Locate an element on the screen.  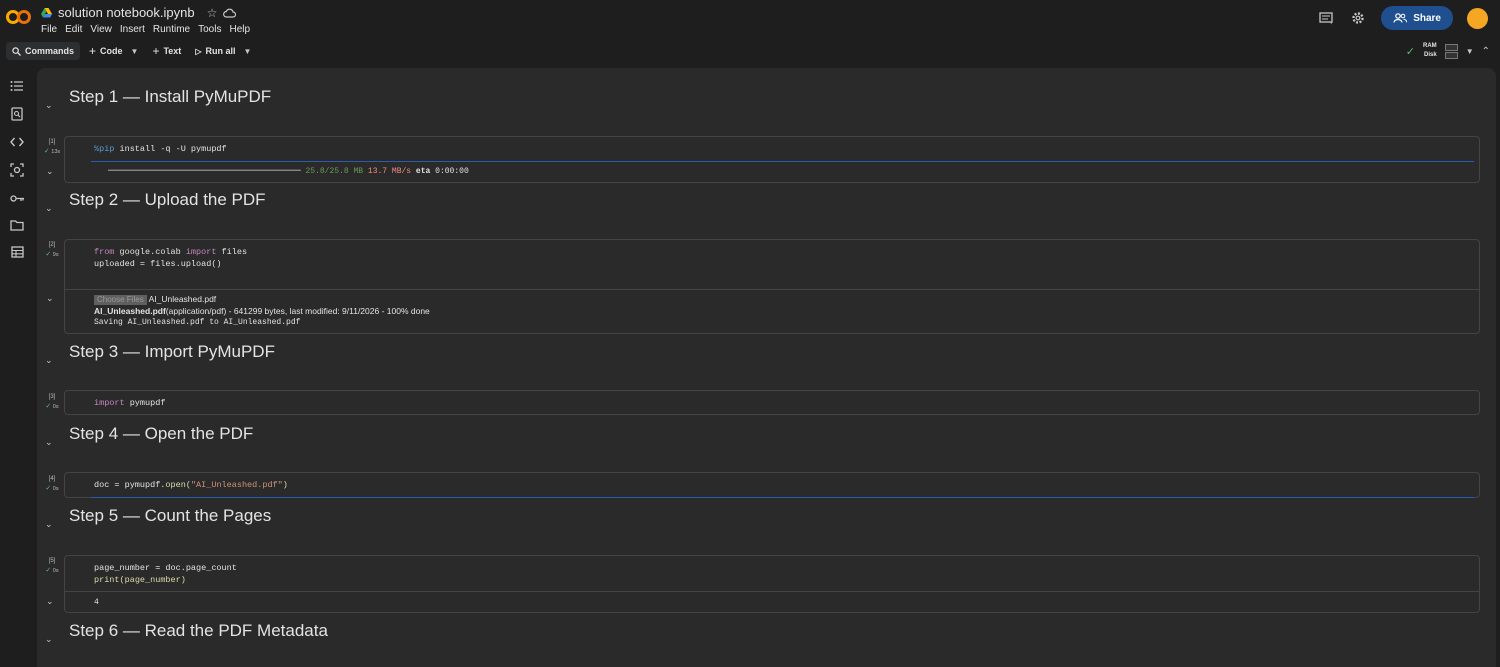
find-icon is located at coordinates (17, 114).